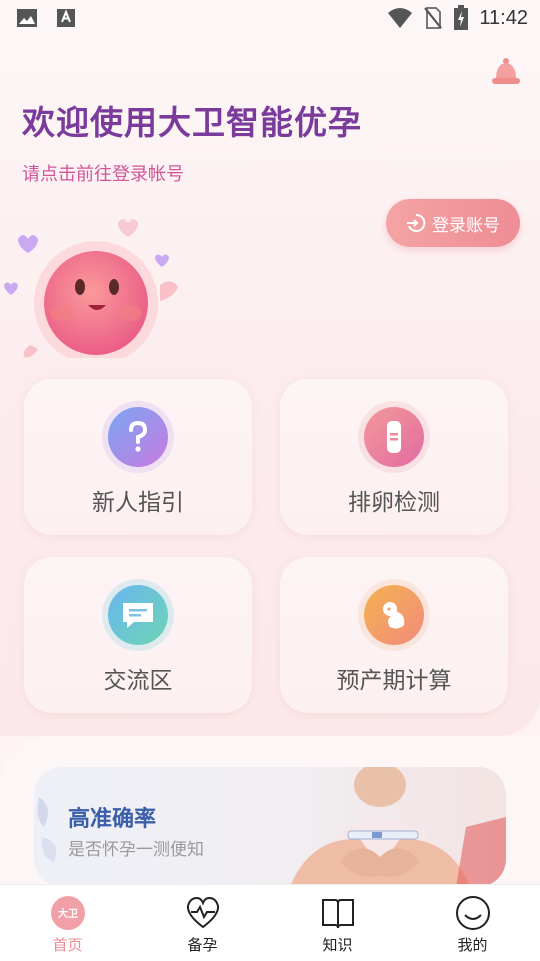 This screenshot has width=540, height=961. Describe the element at coordinates (91, 292) in the screenshot. I see `mascot-illustration` at that location.